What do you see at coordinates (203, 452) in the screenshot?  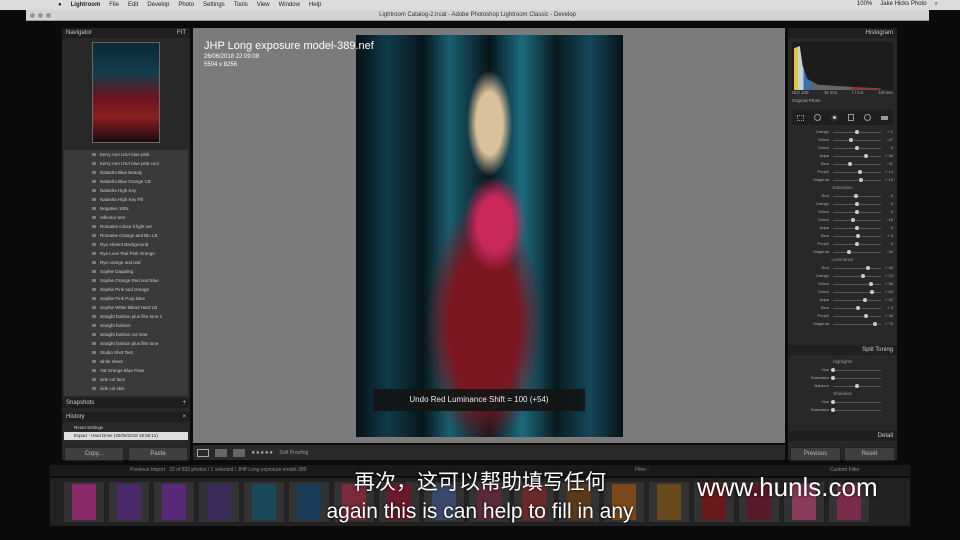 I see `loupe-view-icon` at bounding box center [203, 452].